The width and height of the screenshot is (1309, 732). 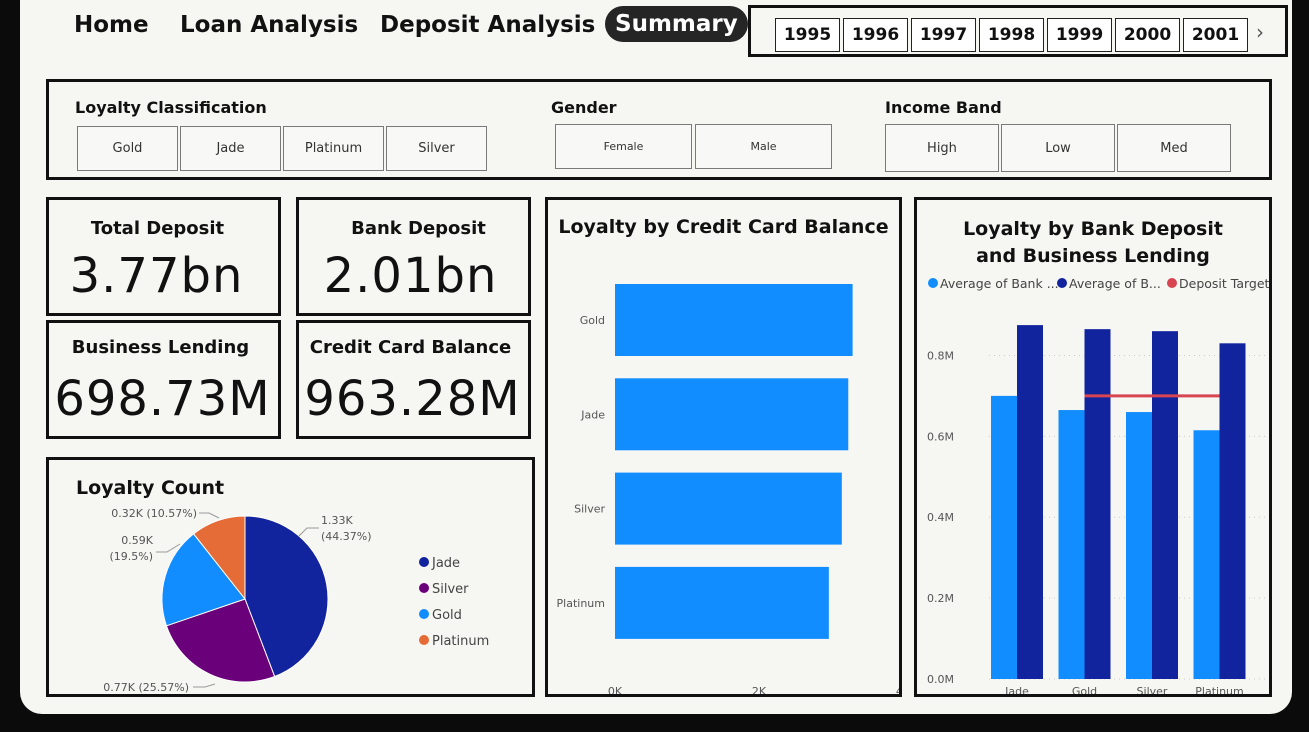 What do you see at coordinates (1260, 32) in the screenshot?
I see `chevron-right-icon: ›` at bounding box center [1260, 32].